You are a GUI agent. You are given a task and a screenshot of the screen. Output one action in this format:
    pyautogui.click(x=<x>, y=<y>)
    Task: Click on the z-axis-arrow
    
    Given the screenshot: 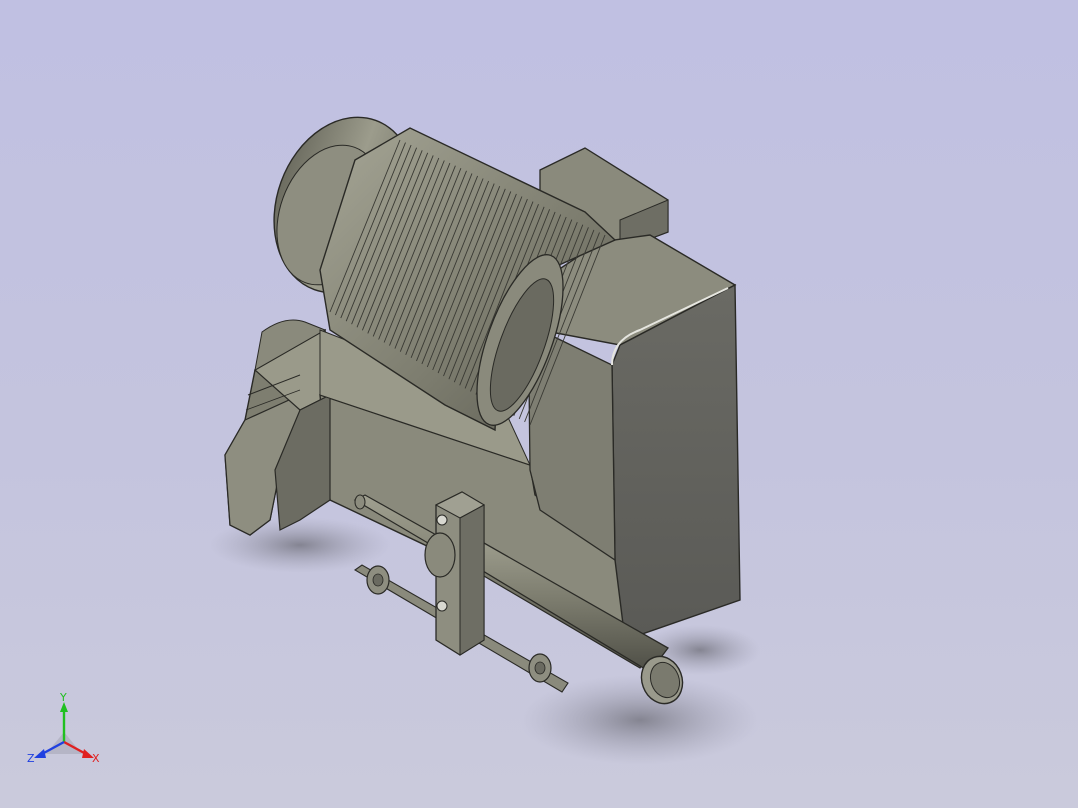 What is the action you would take?
    pyautogui.click(x=40, y=753)
    